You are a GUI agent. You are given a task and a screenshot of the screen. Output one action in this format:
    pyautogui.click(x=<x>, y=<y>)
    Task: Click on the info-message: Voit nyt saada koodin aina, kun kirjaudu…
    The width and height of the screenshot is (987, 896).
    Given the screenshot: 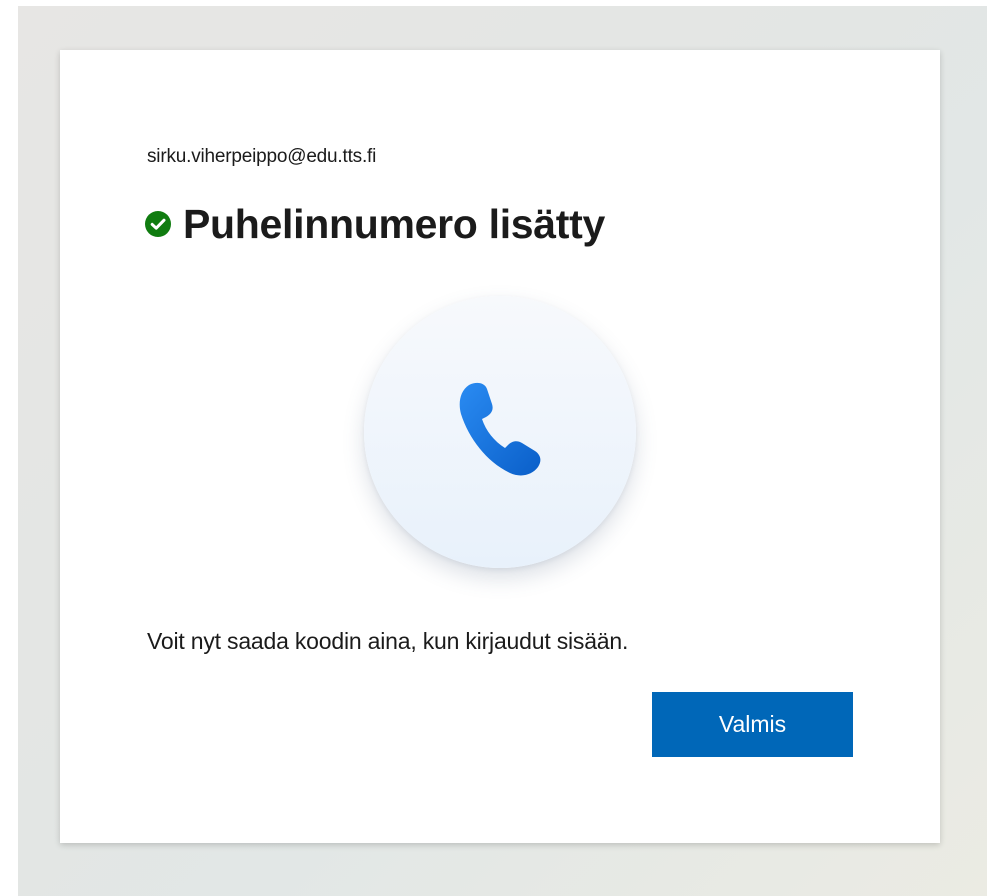 What is the action you would take?
    pyautogui.click(x=388, y=641)
    